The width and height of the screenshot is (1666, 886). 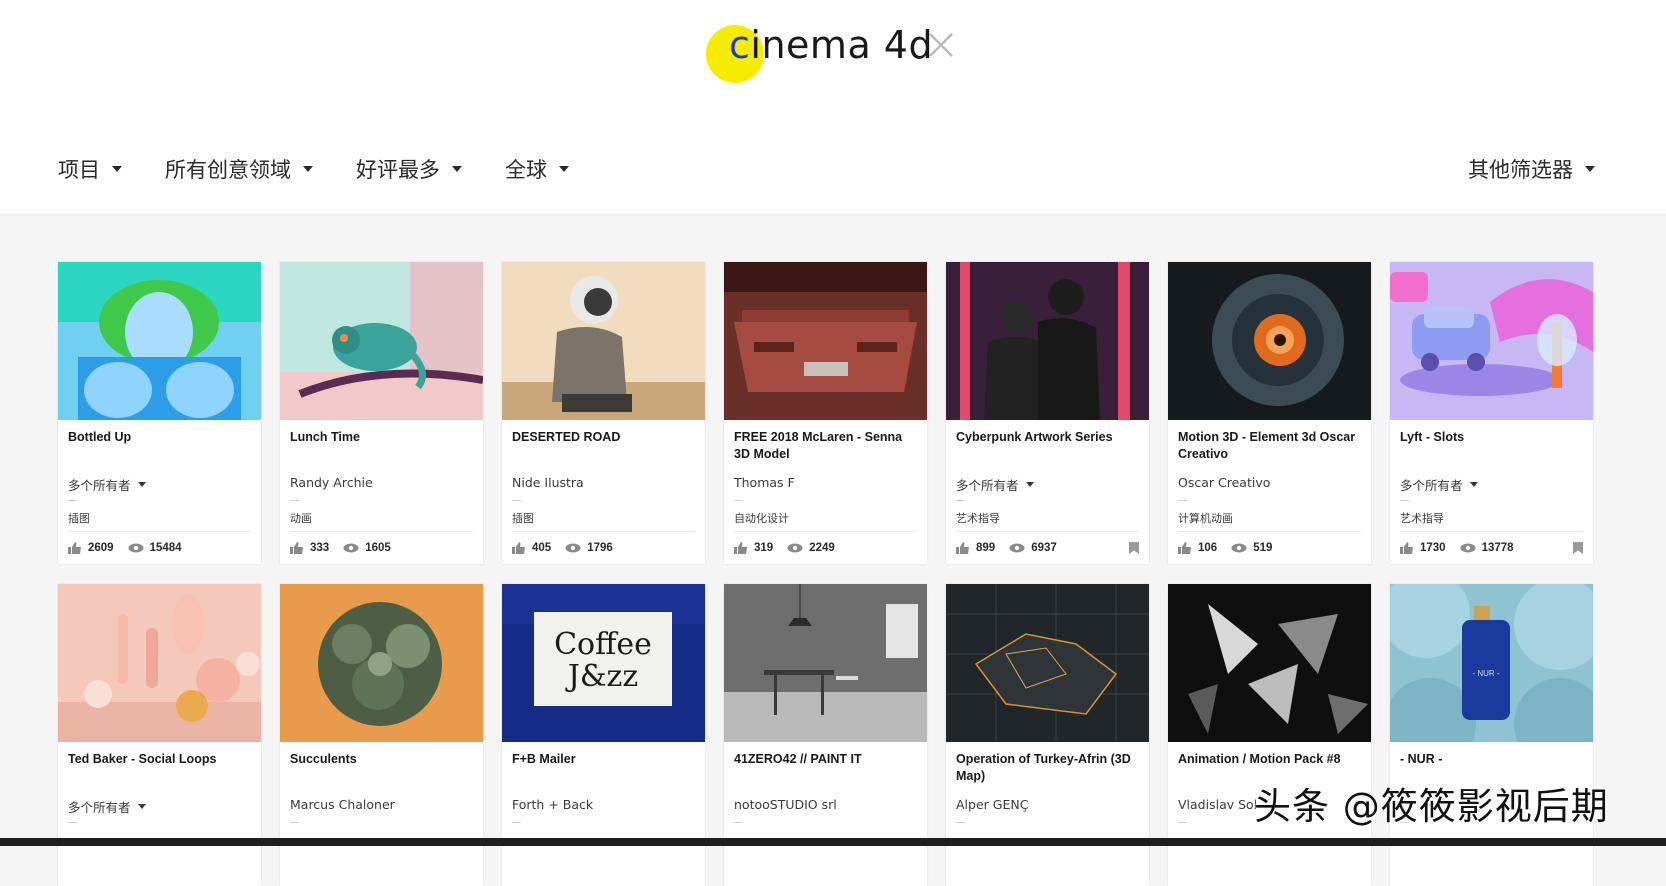 What do you see at coordinates (764, 482) in the screenshot?
I see `owner-name: Thomas F` at bounding box center [764, 482].